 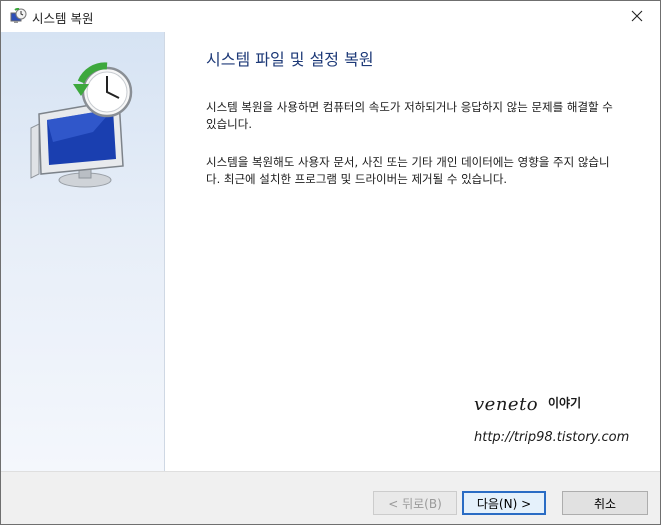 What do you see at coordinates (290, 59) in the screenshot?
I see `page-title: 시스템 파일 및 설정 복원` at bounding box center [290, 59].